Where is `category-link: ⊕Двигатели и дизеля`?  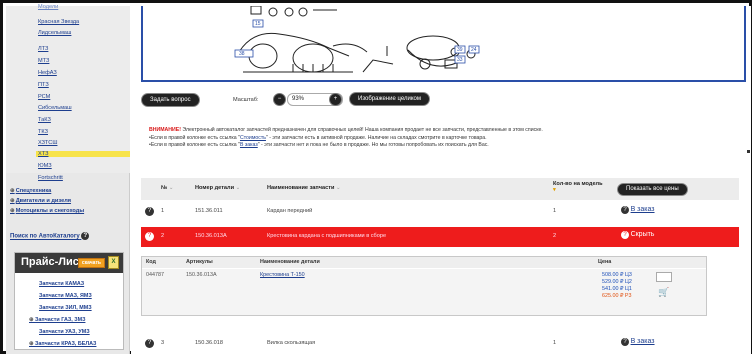 category-link: ⊕Двигатели и дизеля is located at coordinates (40, 201).